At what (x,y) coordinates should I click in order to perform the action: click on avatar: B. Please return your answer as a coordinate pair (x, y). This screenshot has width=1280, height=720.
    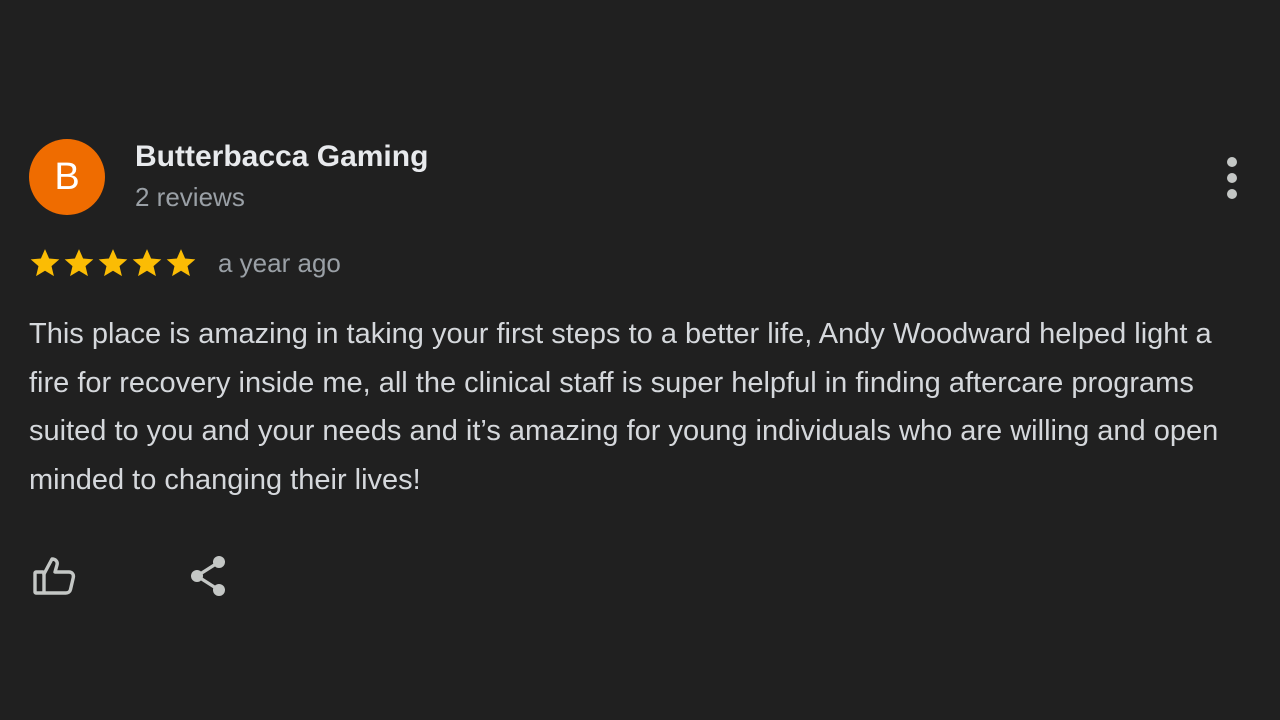
    Looking at the image, I should click on (67, 177).